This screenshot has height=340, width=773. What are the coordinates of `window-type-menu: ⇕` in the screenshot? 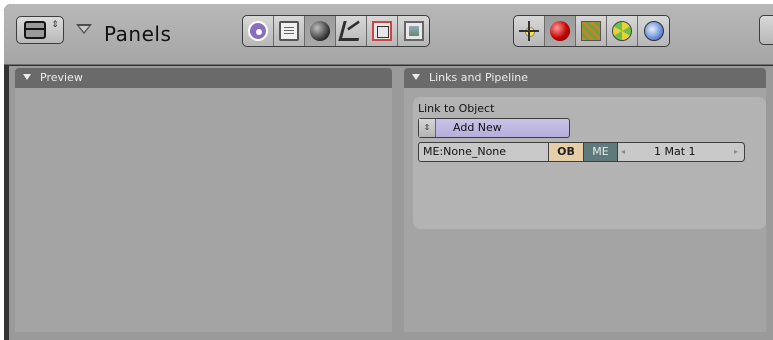 It's located at (40, 30).